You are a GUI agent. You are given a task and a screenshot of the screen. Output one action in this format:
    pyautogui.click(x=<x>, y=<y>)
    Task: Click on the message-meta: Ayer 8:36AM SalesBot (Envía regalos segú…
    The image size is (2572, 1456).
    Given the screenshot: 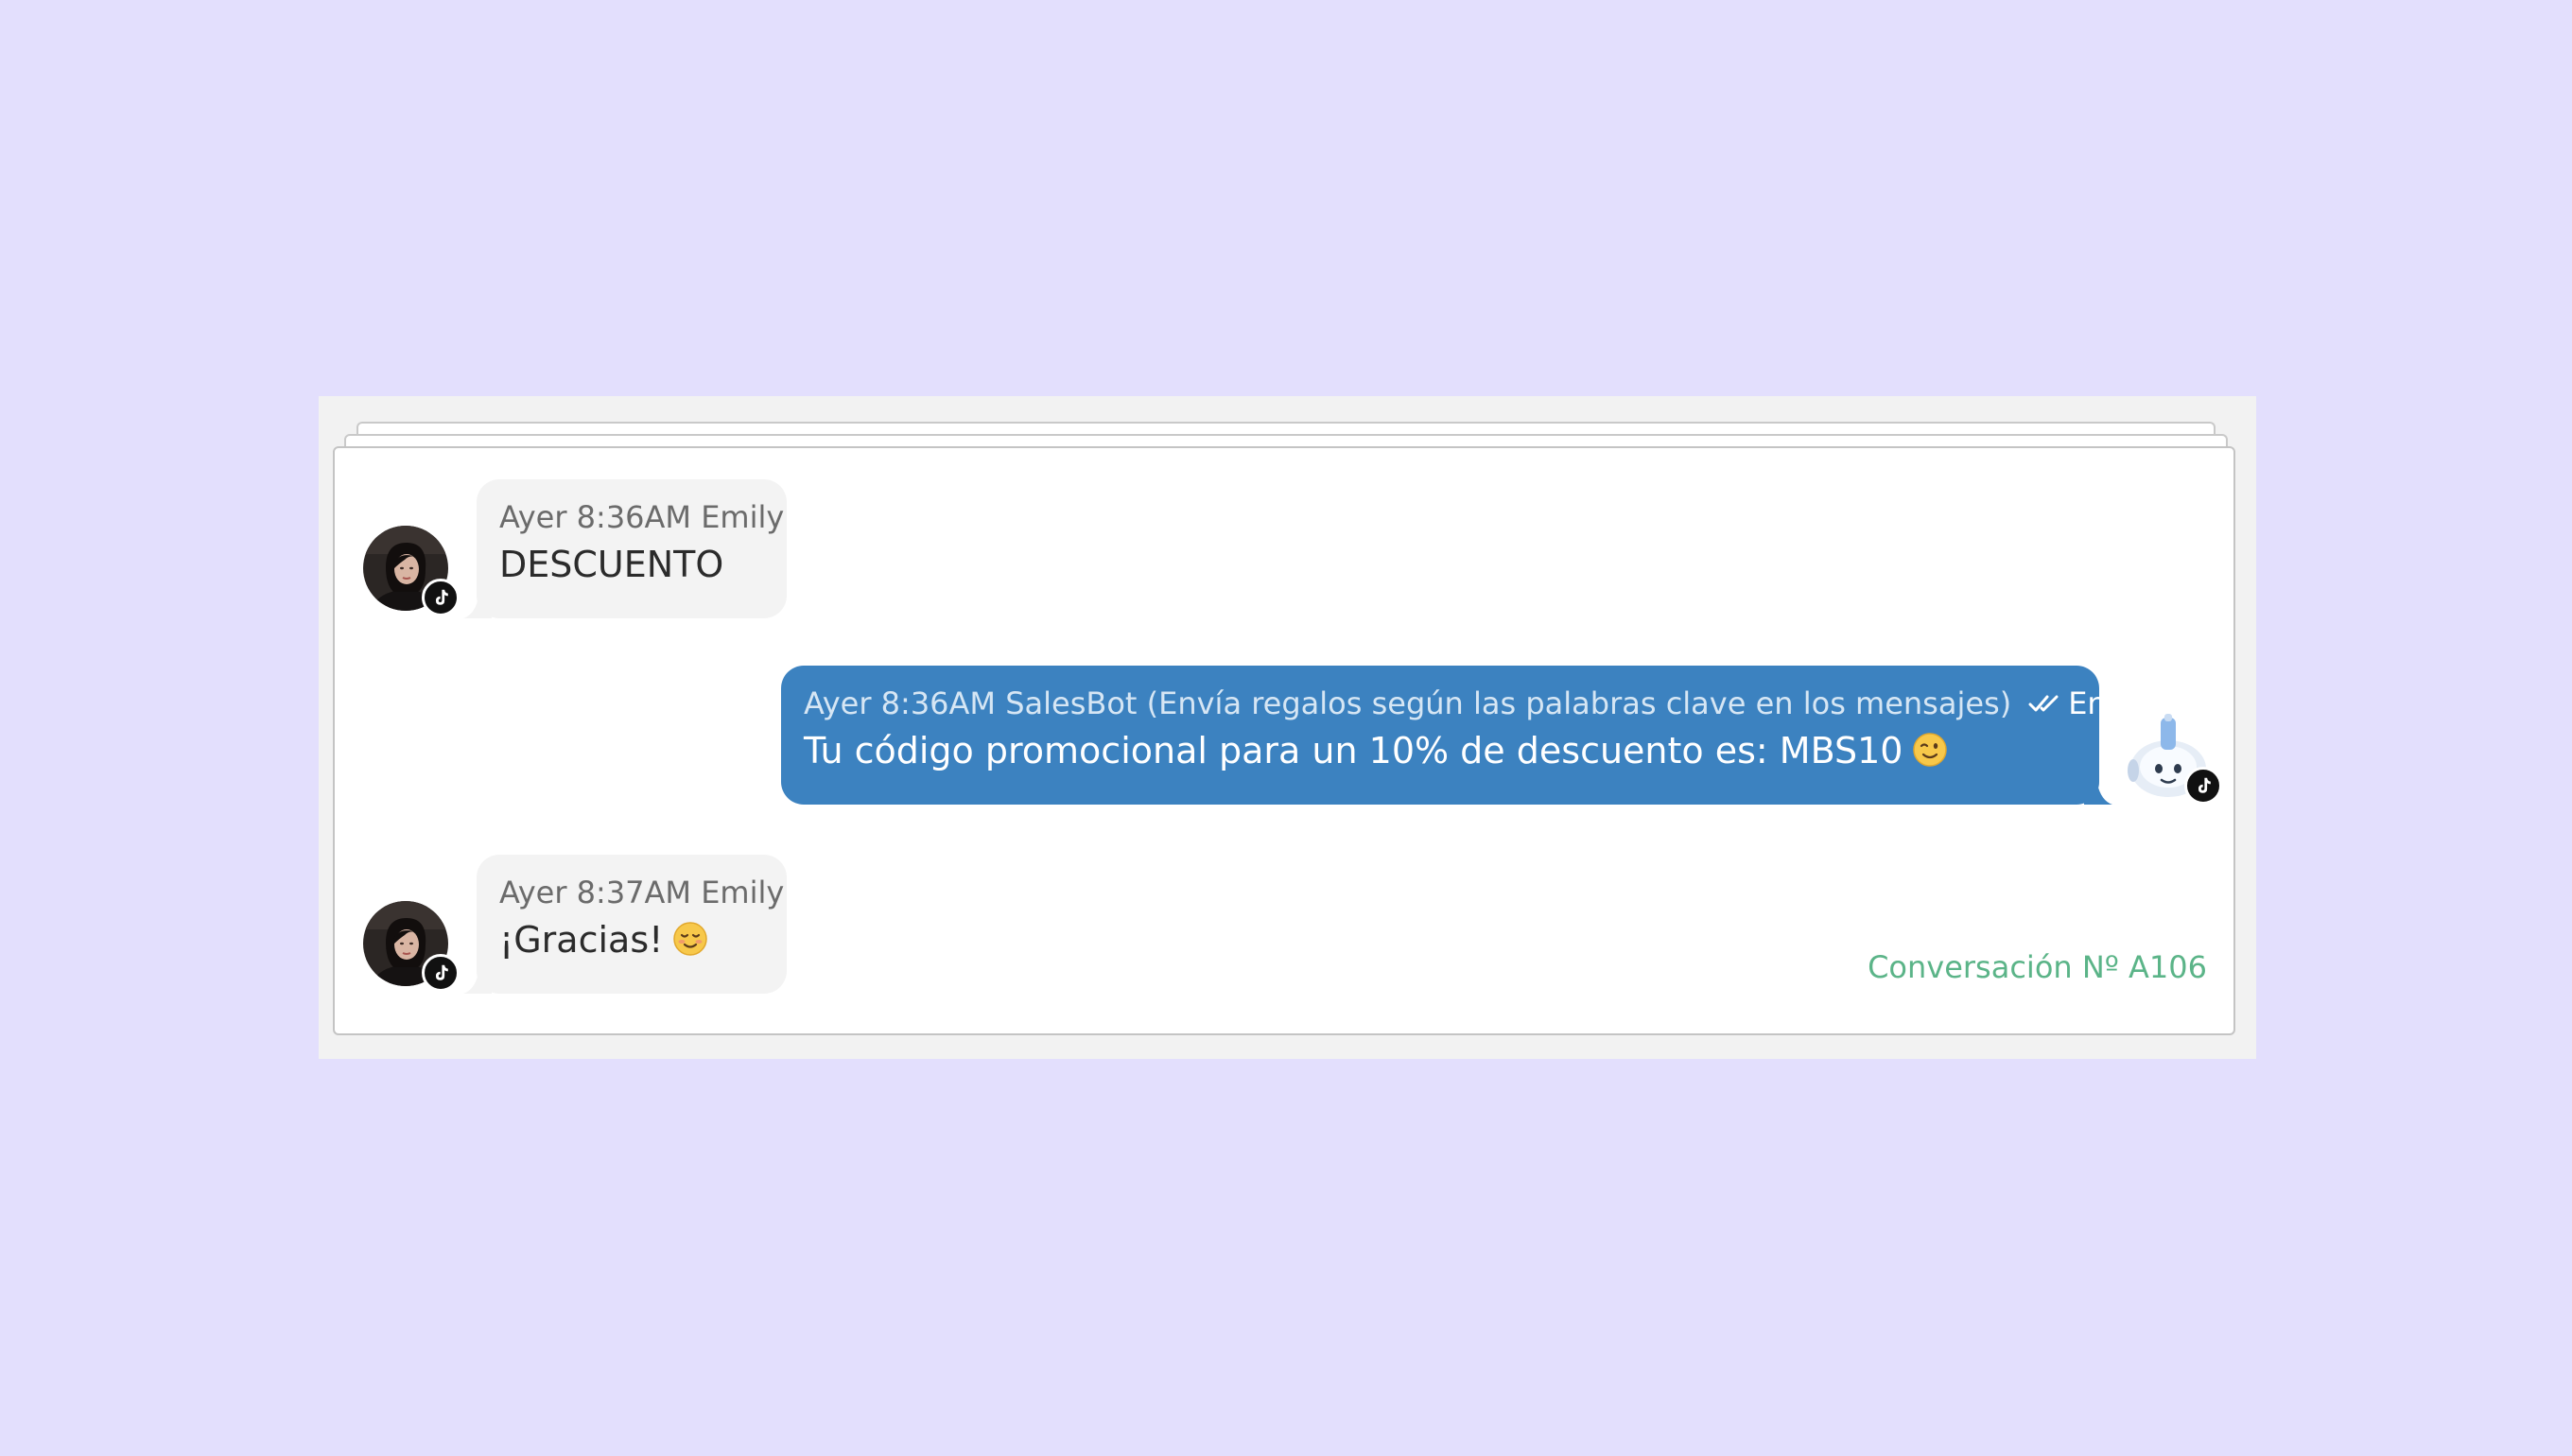 What is the action you would take?
    pyautogui.click(x=1514, y=703)
    